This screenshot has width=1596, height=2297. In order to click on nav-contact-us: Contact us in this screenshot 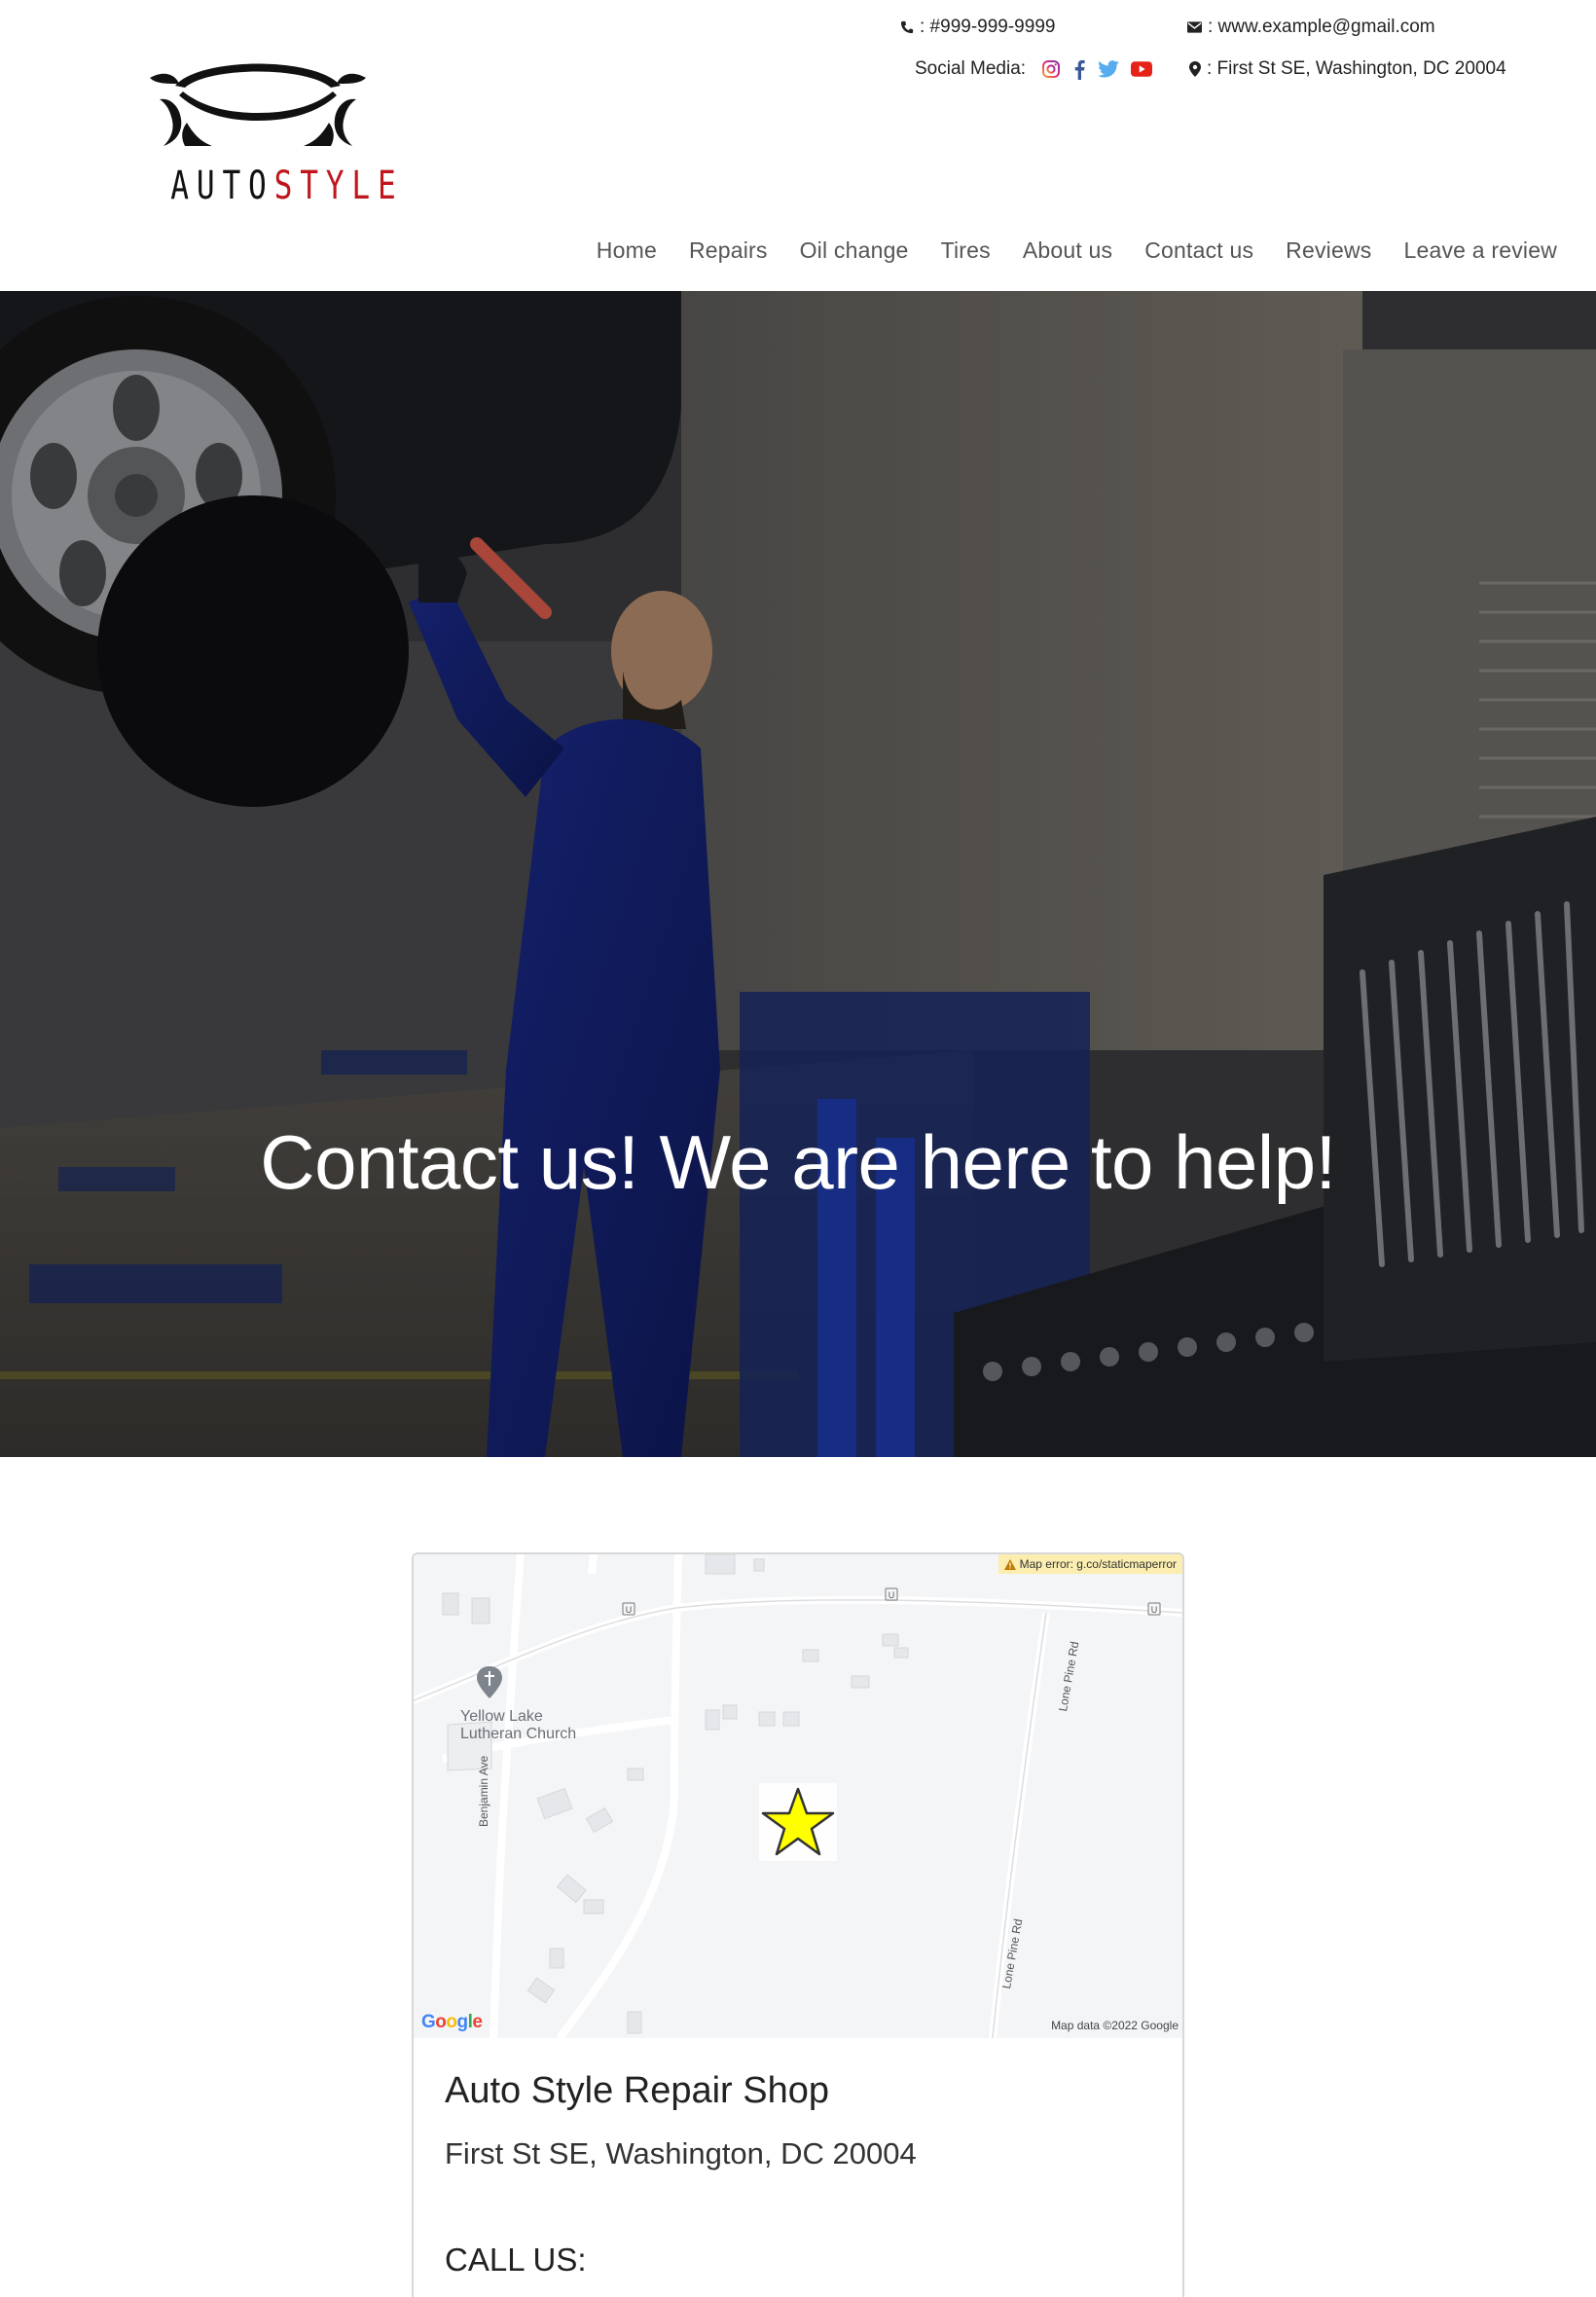, I will do `click(1198, 250)`.